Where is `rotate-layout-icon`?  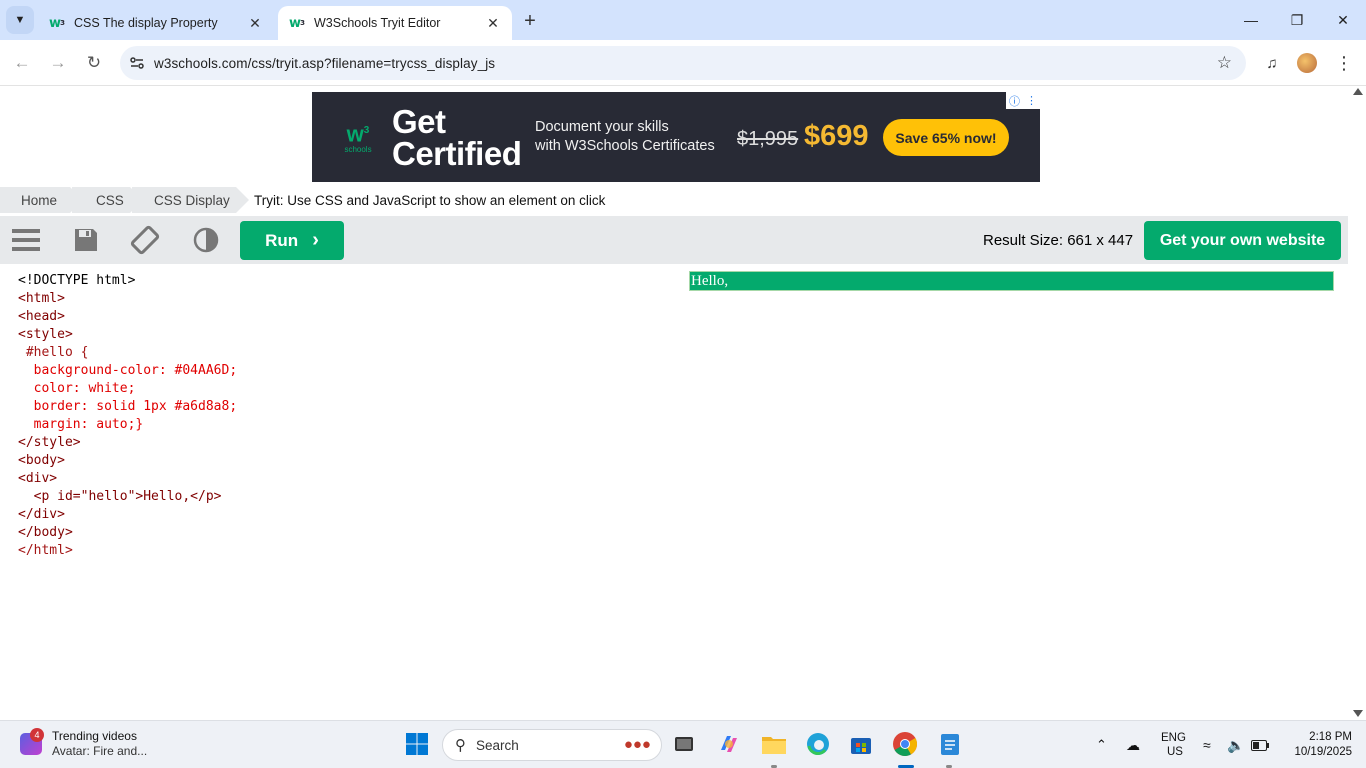
rotate-layout-icon is located at coordinates (145, 240).